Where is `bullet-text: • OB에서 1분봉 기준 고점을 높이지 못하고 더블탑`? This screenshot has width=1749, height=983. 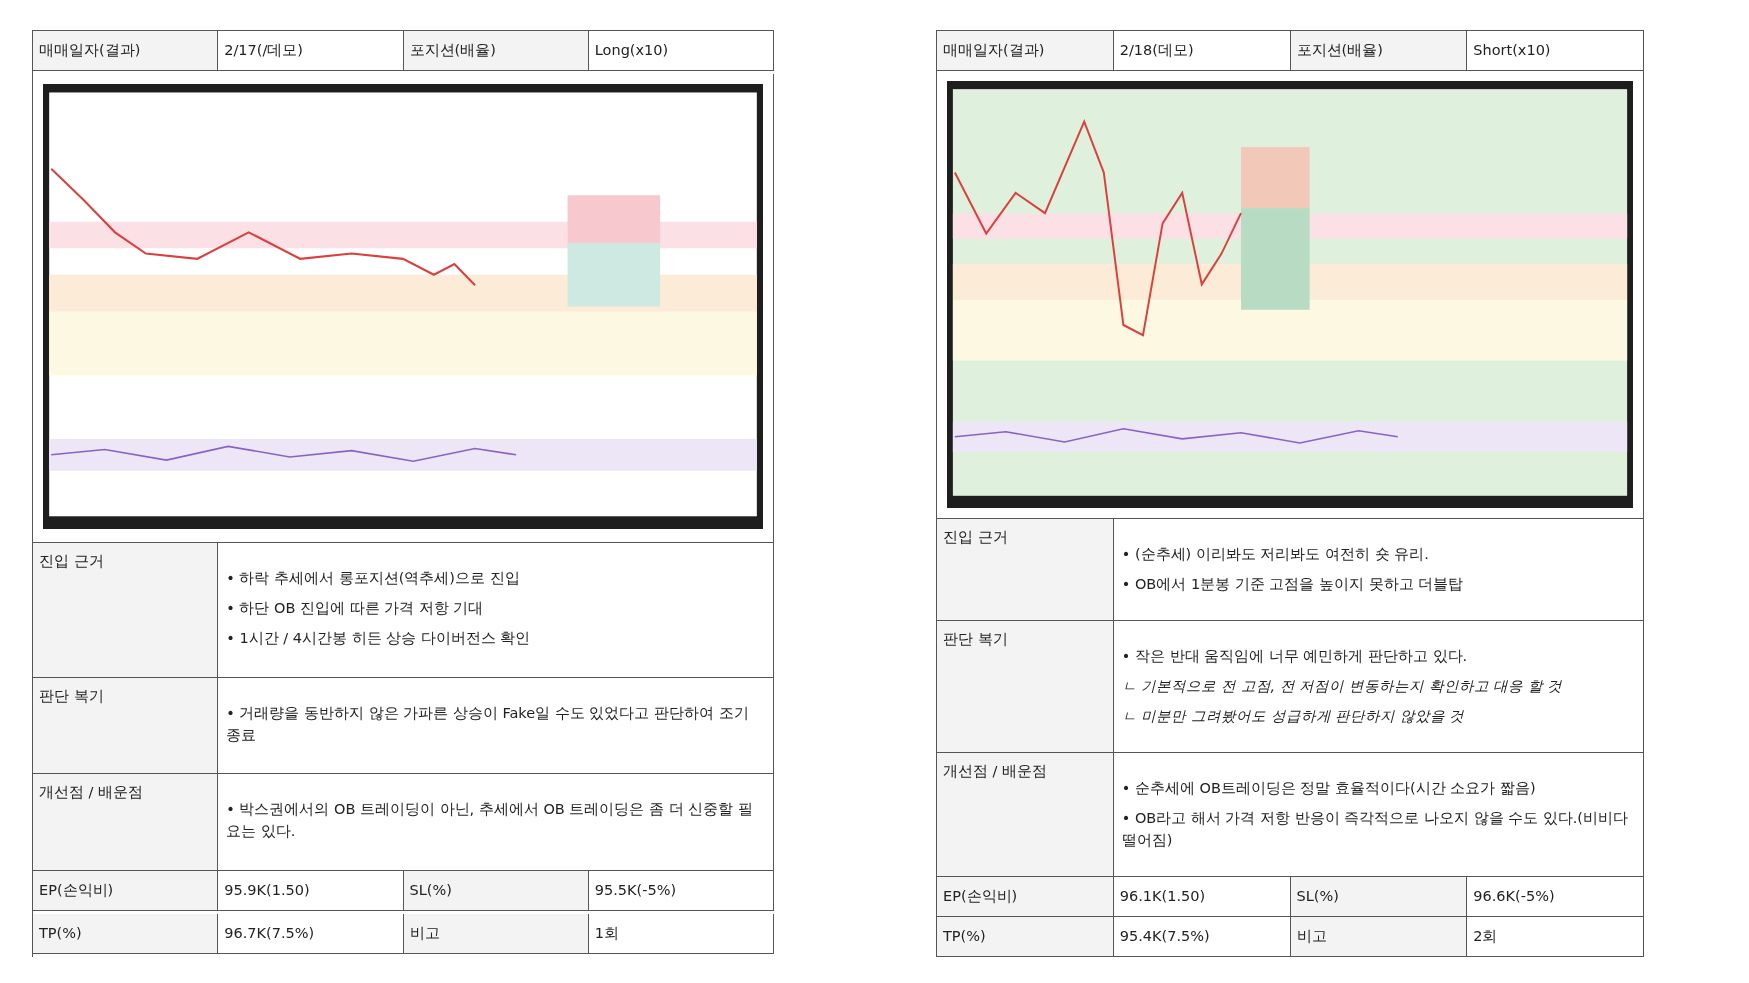
bullet-text: • OB에서 1분봉 기준 고점을 높이지 못하고 더블탑 is located at coordinates (1293, 584).